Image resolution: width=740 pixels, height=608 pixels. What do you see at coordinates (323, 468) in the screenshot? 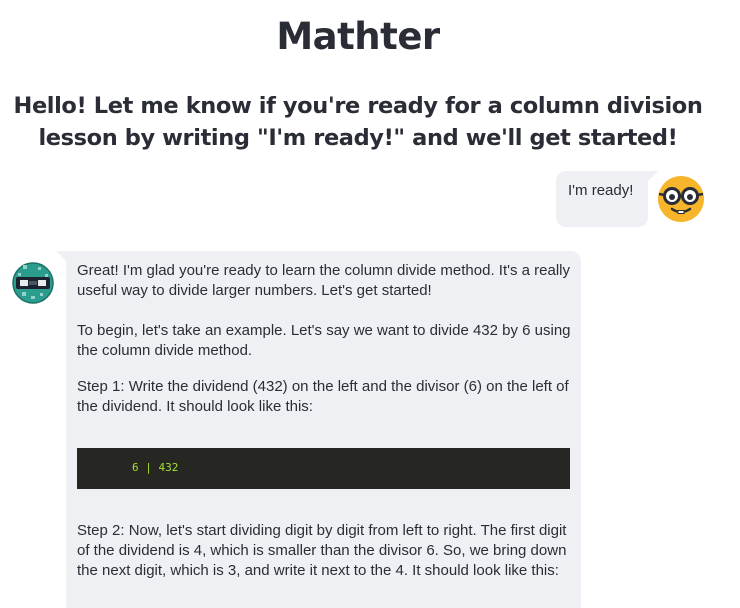
I see `code-block: 6 | 432` at bounding box center [323, 468].